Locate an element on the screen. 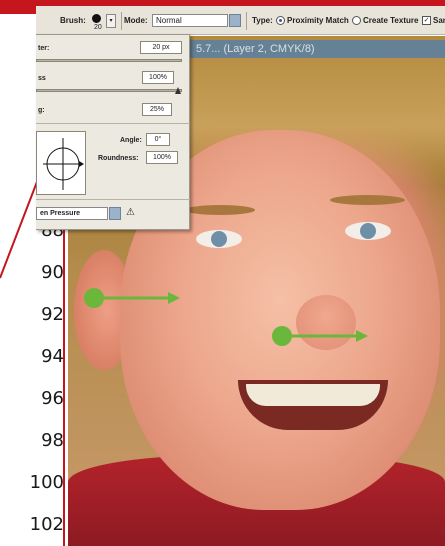 The width and height of the screenshot is (445, 546). annotation-arrows is located at coordinates (226, 317).